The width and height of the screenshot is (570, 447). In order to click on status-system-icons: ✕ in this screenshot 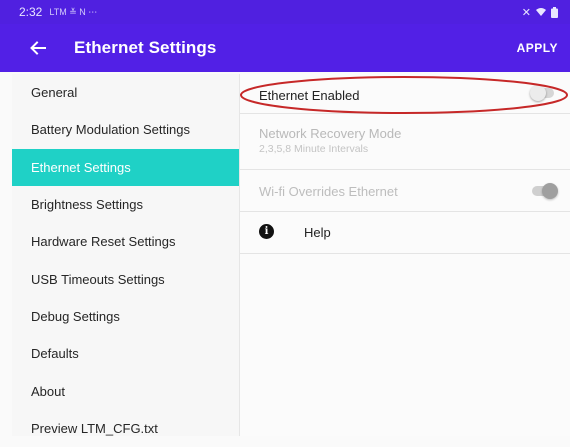, I will do `click(540, 12)`.